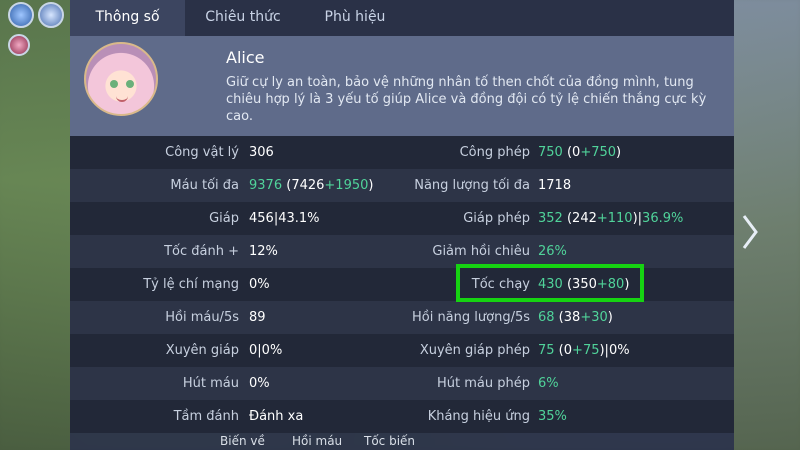 This screenshot has height=450, width=800. I want to click on stat-label: Tầm đánh, so click(206, 416).